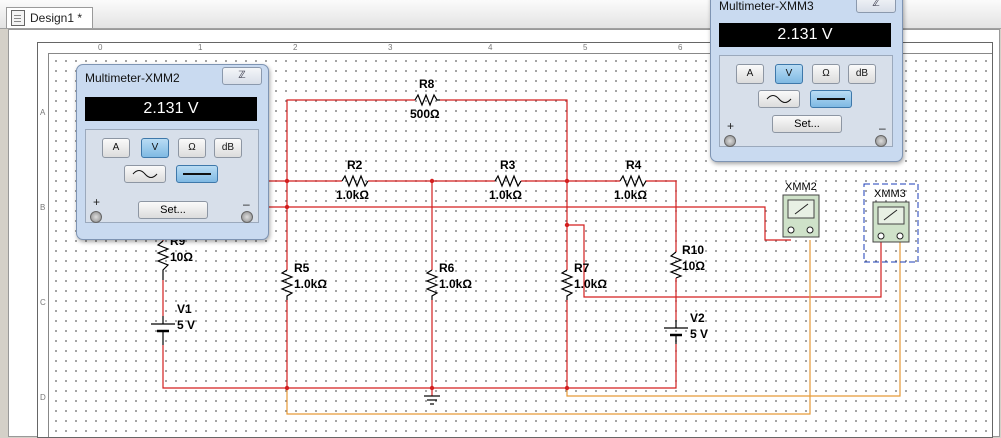 Image resolution: width=1001 pixels, height=438 pixels. I want to click on resistor-r7: R7 1.0kΩ, so click(583, 280).